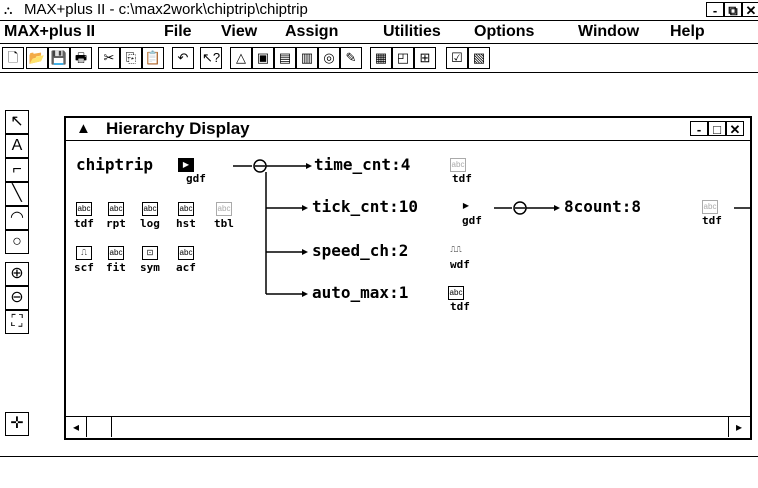 The height and width of the screenshot is (488, 758). Describe the element at coordinates (733, 10) in the screenshot. I see `restore-button: ⧉` at that location.